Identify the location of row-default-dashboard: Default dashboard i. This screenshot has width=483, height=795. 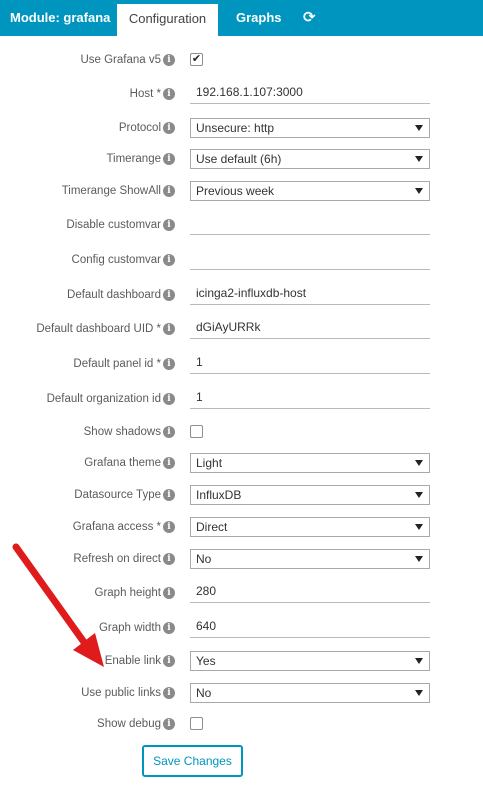
(241, 295).